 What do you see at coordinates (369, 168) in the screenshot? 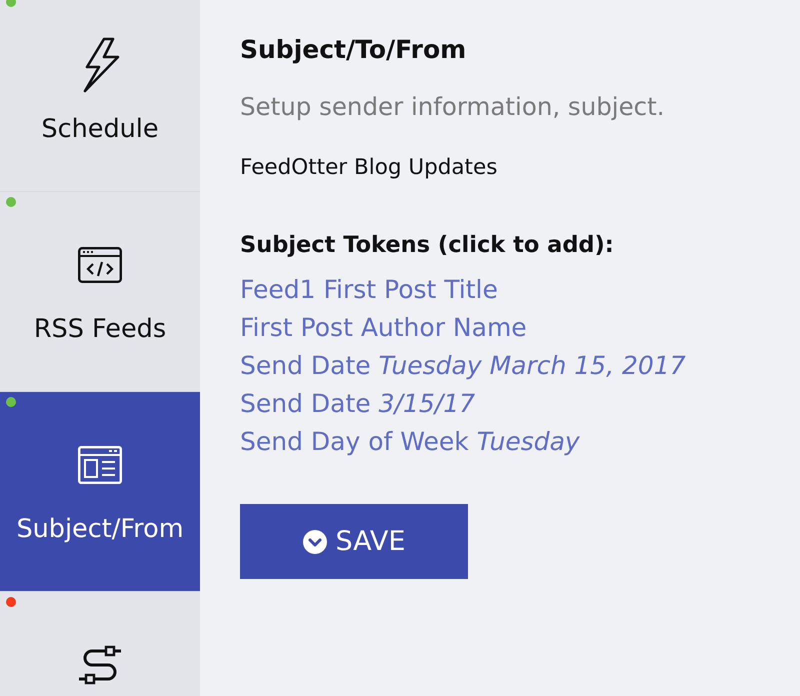
I see `subject-value: FeedOtter Blog Updates` at bounding box center [369, 168].